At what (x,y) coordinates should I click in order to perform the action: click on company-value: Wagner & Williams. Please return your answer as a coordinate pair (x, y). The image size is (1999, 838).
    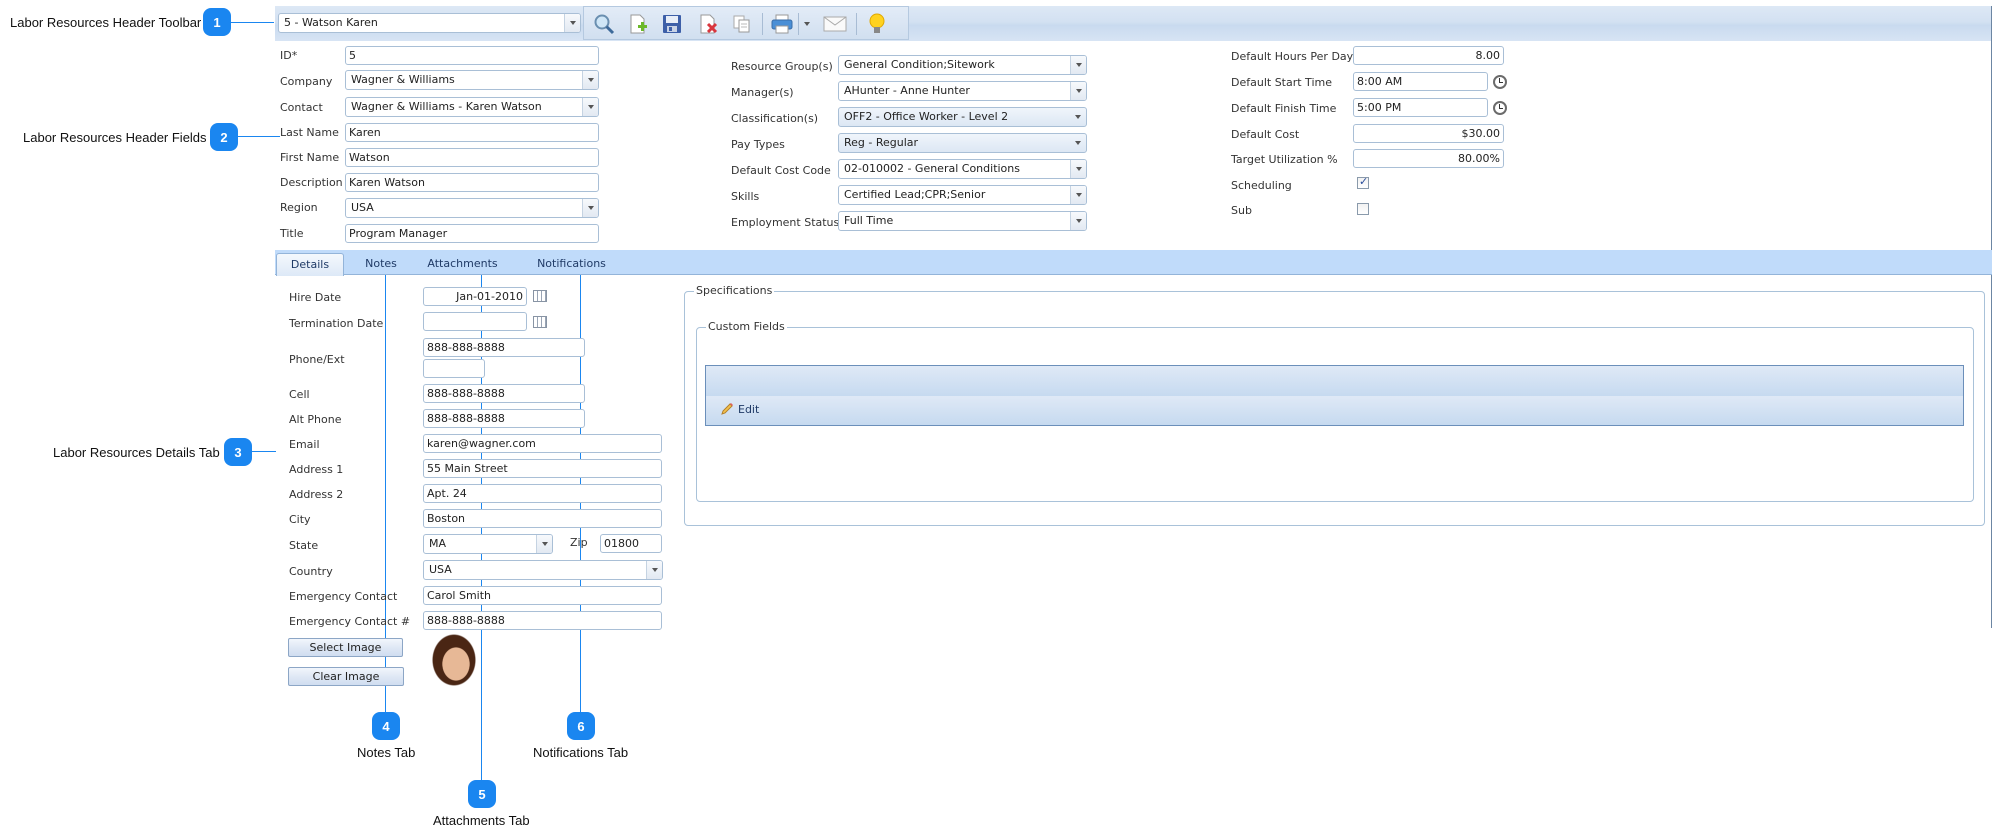
    Looking at the image, I should click on (403, 79).